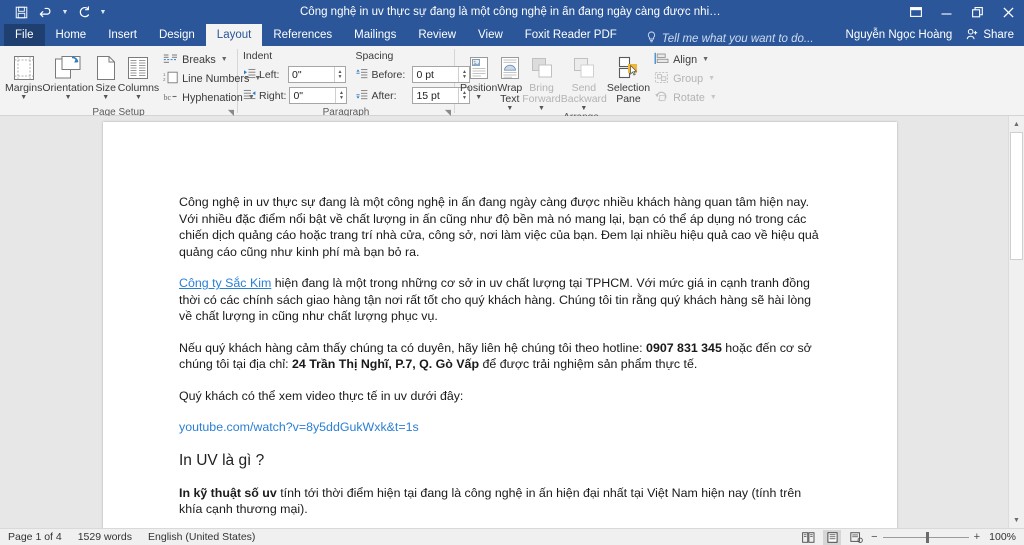 The image size is (1024, 545). Describe the element at coordinates (23, 97) in the screenshot. I see `margins-dropdown-icon: ▼` at that location.